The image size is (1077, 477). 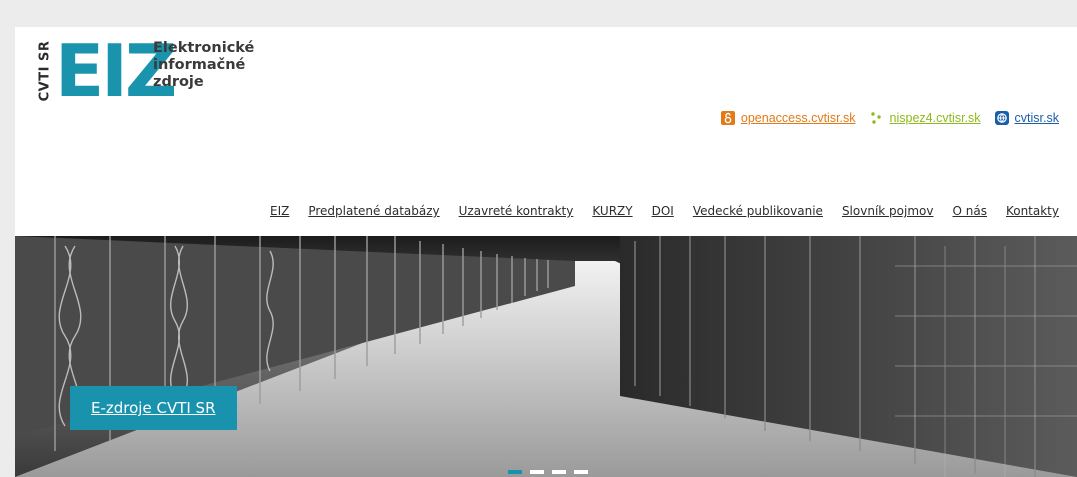 What do you see at coordinates (1036, 118) in the screenshot?
I see `cvtisr-link-label: cvtisr.sk` at bounding box center [1036, 118].